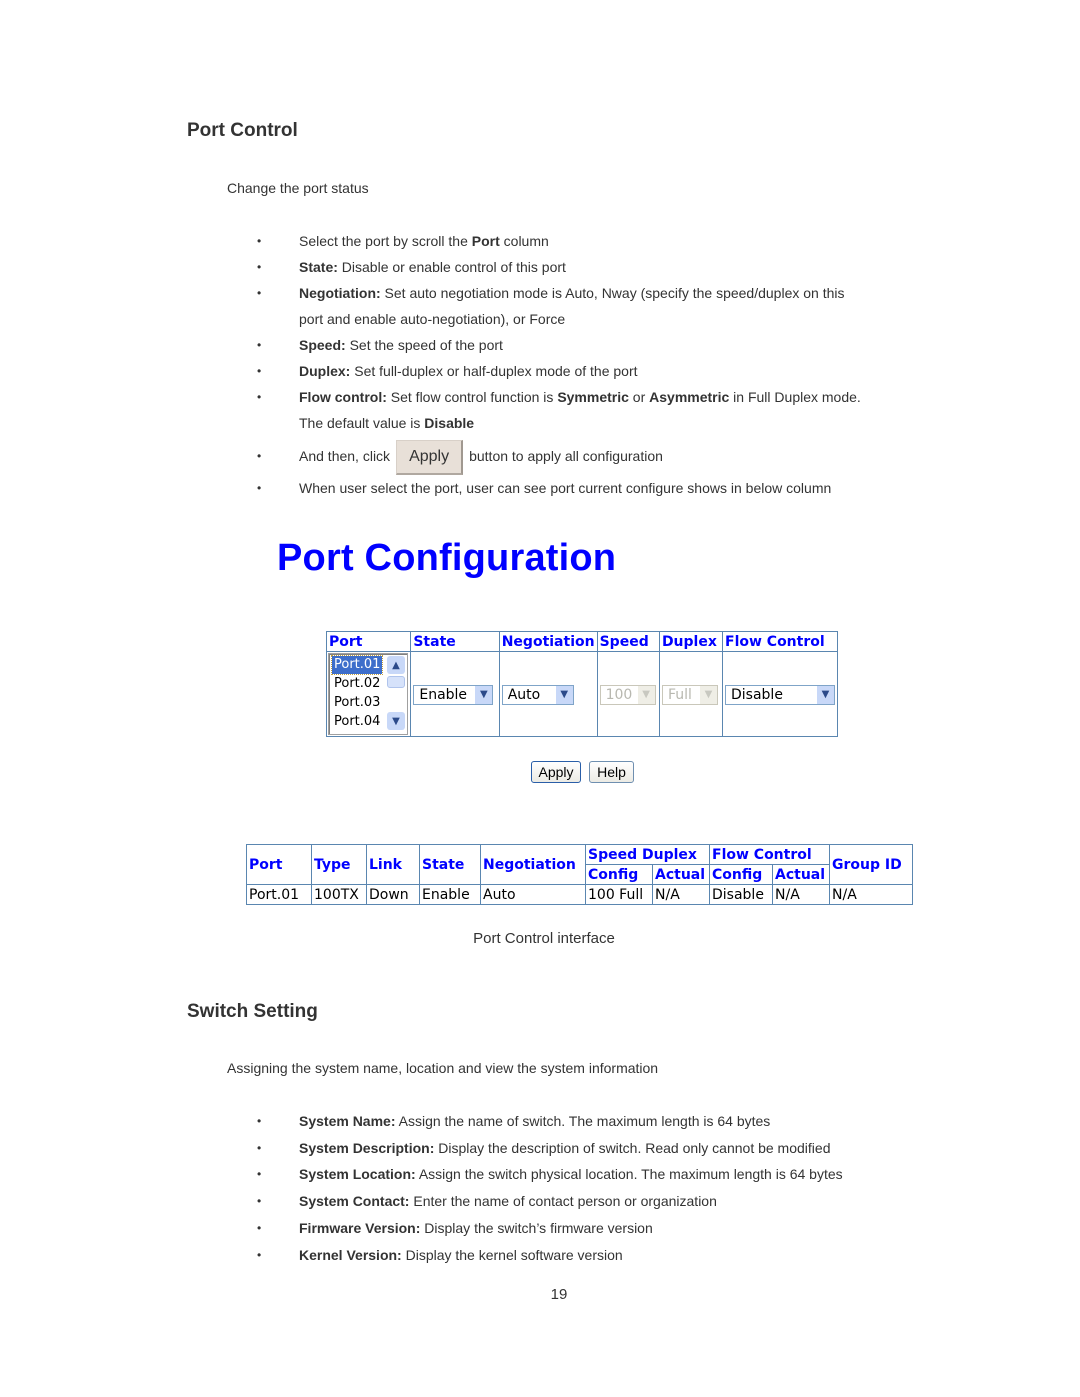  Describe the element at coordinates (357, 684) in the screenshot. I see `port-option: Port.02` at that location.